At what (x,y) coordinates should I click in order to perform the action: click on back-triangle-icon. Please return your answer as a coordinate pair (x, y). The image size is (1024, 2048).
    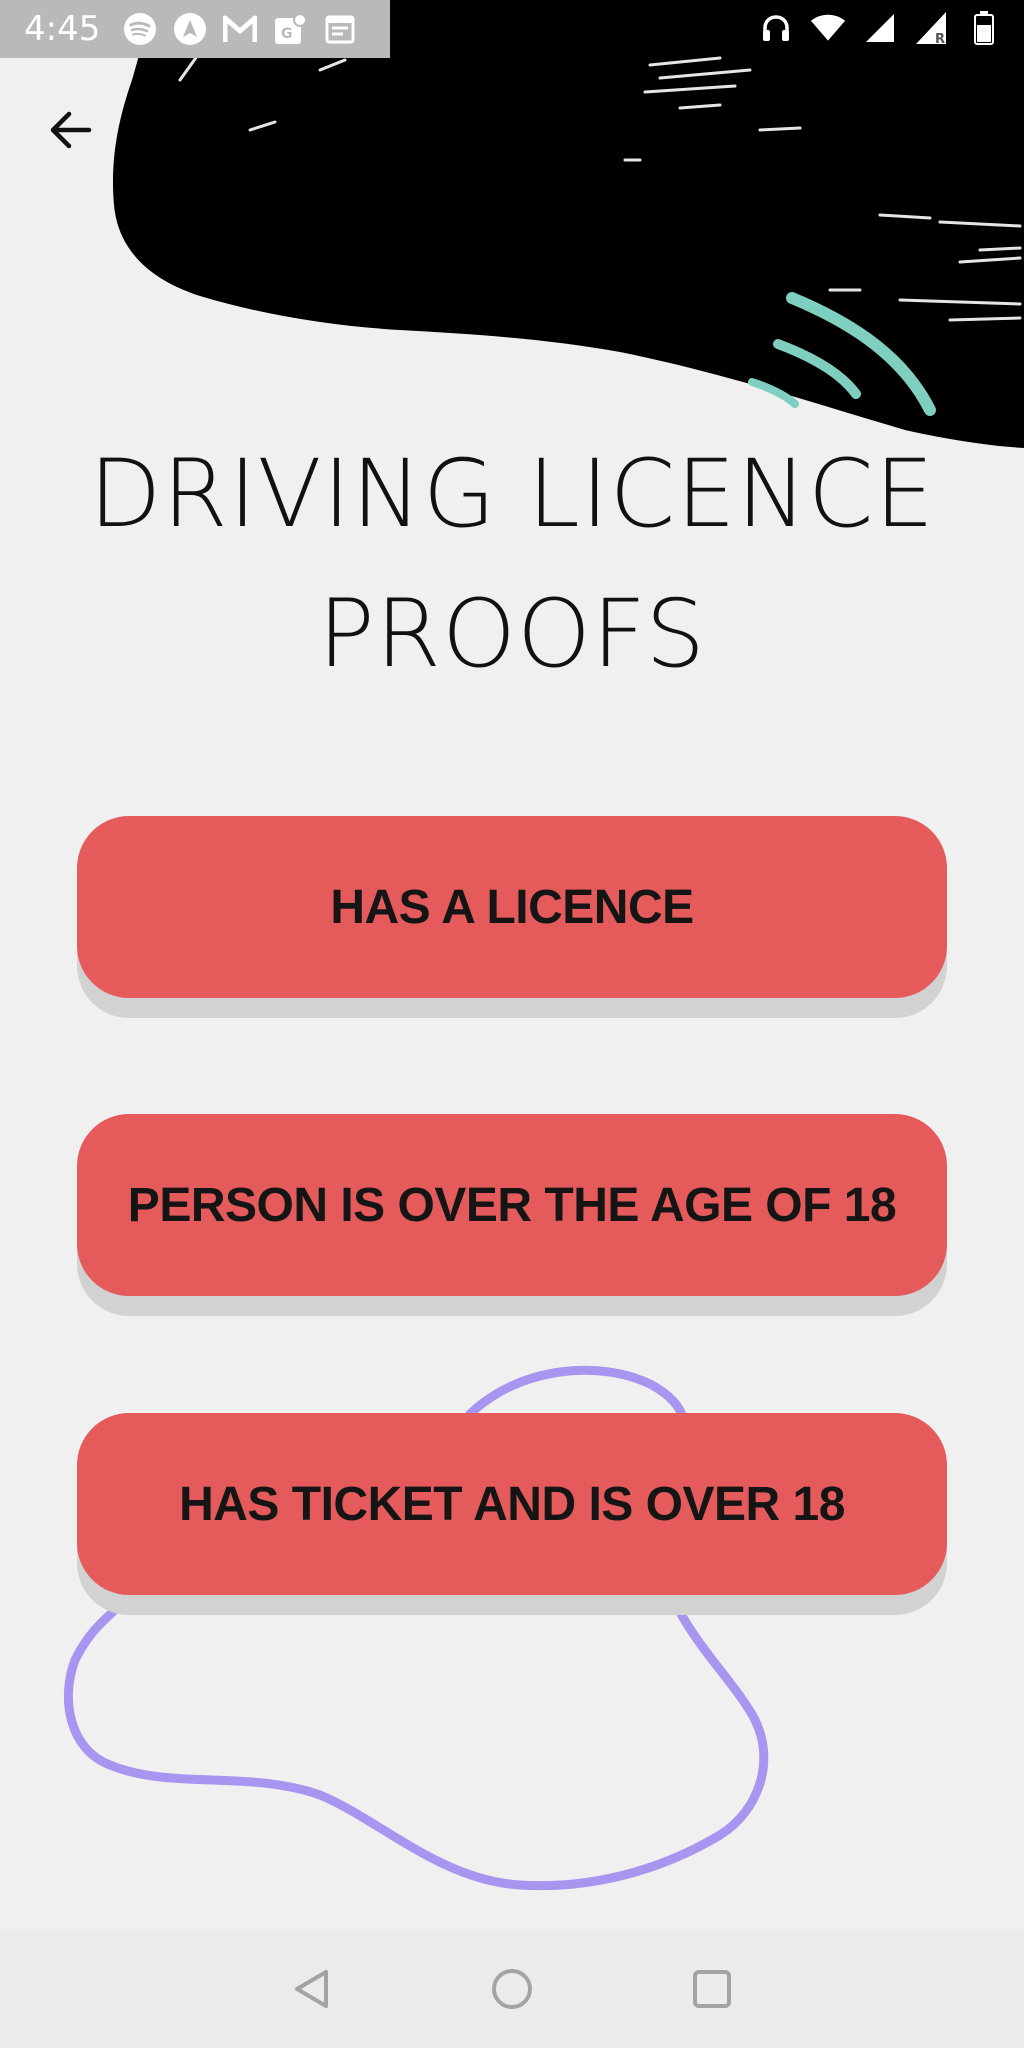
    Looking at the image, I should click on (311, 1989).